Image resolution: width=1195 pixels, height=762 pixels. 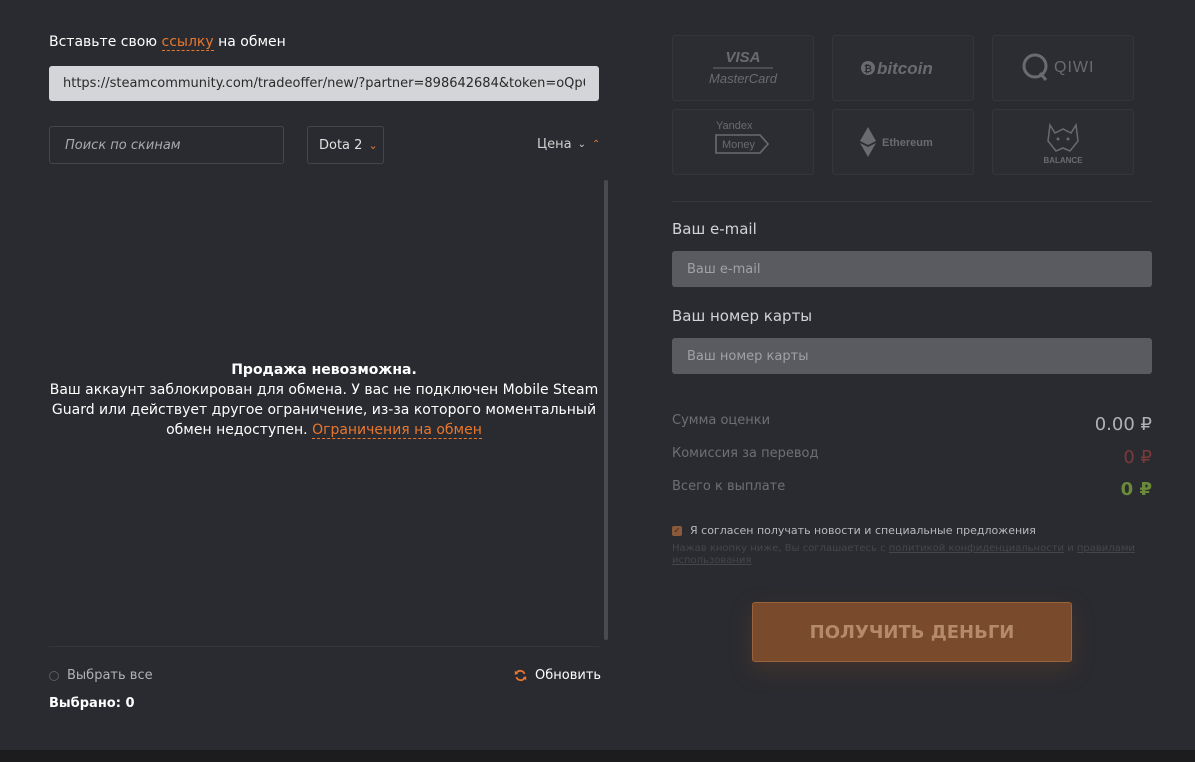 What do you see at coordinates (397, 430) in the screenshot?
I see `trade-restrictions-link: Ограничения на обмен` at bounding box center [397, 430].